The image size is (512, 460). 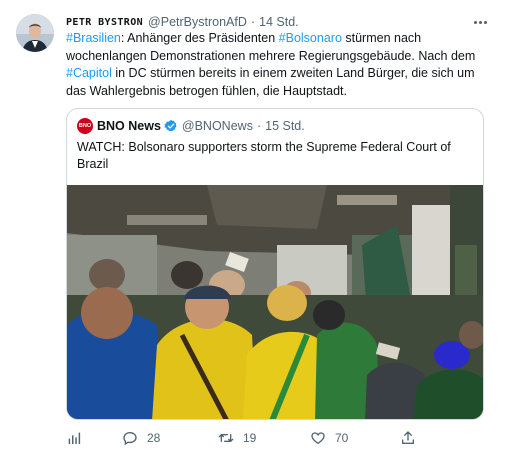 What do you see at coordinates (129, 126) in the screenshot?
I see `quoted-author-name: BNO News` at bounding box center [129, 126].